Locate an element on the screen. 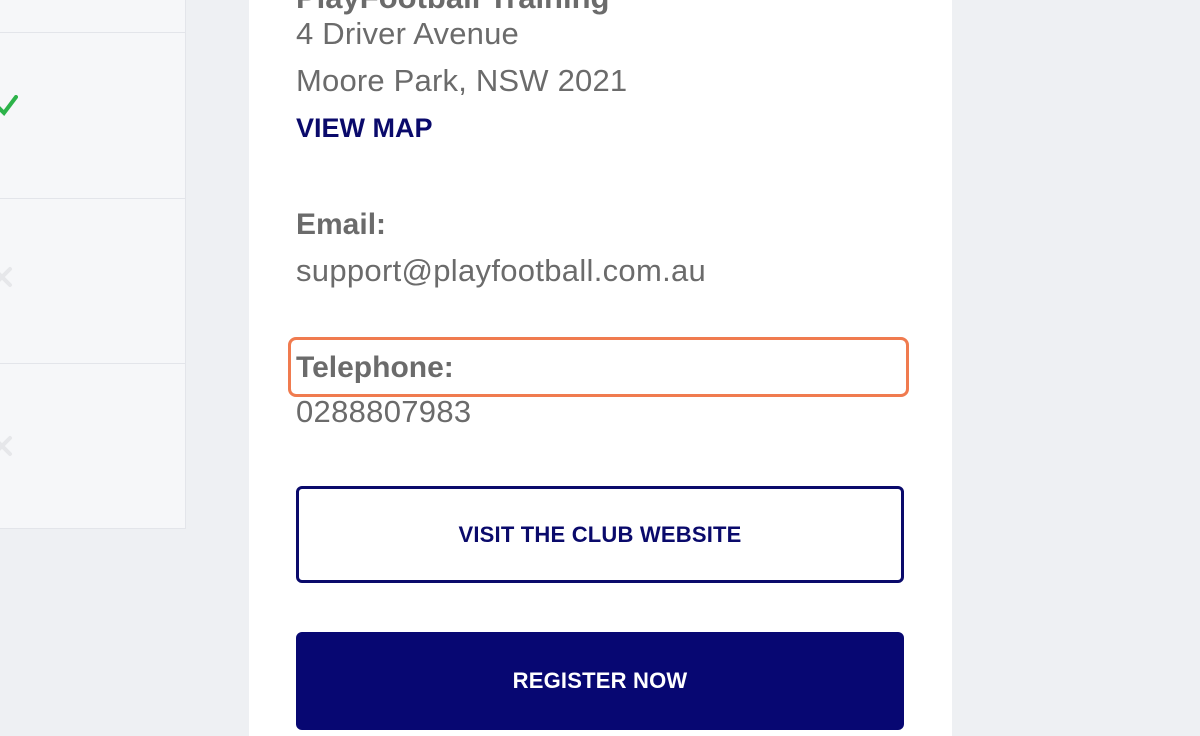 This screenshot has width=1200, height=736. feature-list is located at coordinates (93, 264).